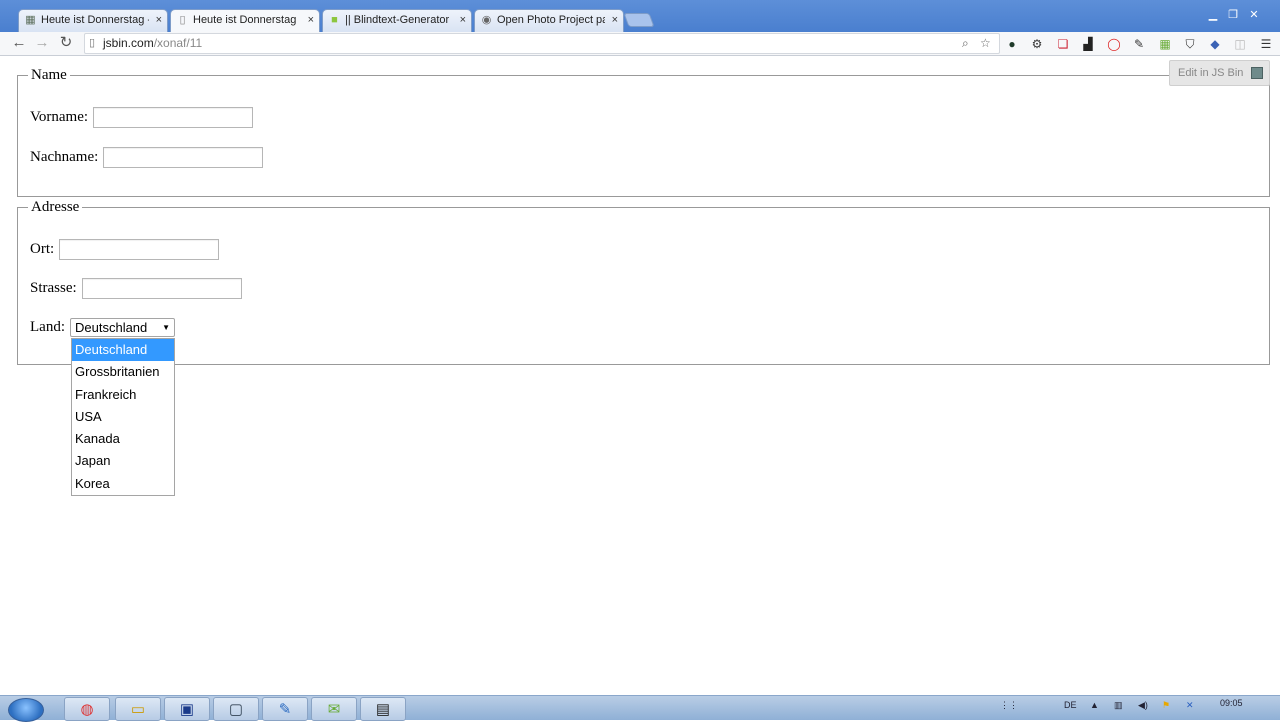 Image resolution: width=1280 pixels, height=722 pixels. Describe the element at coordinates (173, 117) in the screenshot. I see `vorname-input` at that location.